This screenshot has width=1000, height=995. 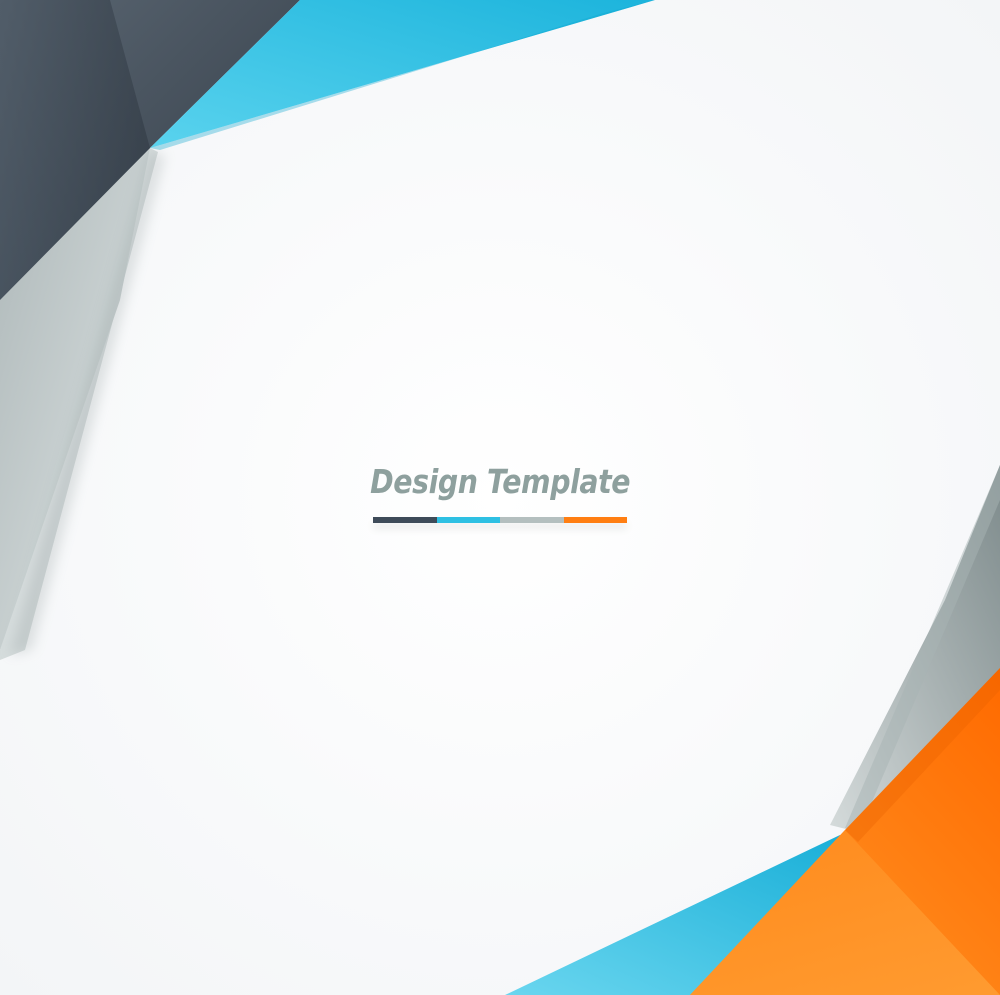 What do you see at coordinates (532, 520) in the screenshot?
I see `color-bar-gray` at bounding box center [532, 520].